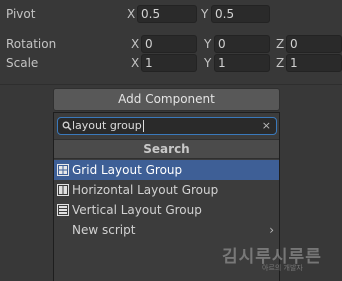  I want to click on rotation-y-field: 0, so click(242, 44).